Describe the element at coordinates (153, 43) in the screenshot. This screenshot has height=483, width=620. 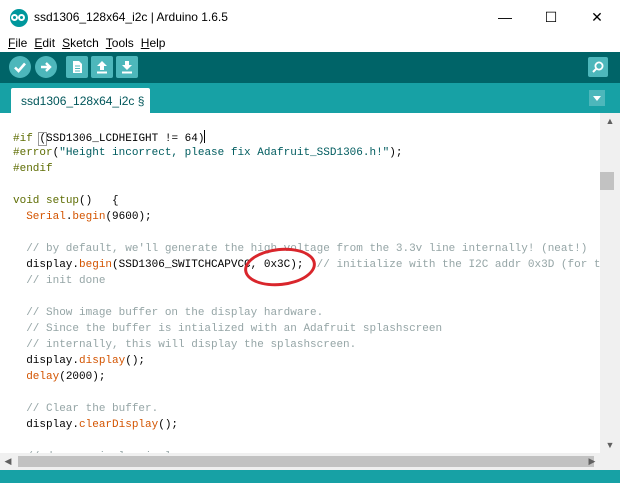
I see `menu-help: Help` at that location.